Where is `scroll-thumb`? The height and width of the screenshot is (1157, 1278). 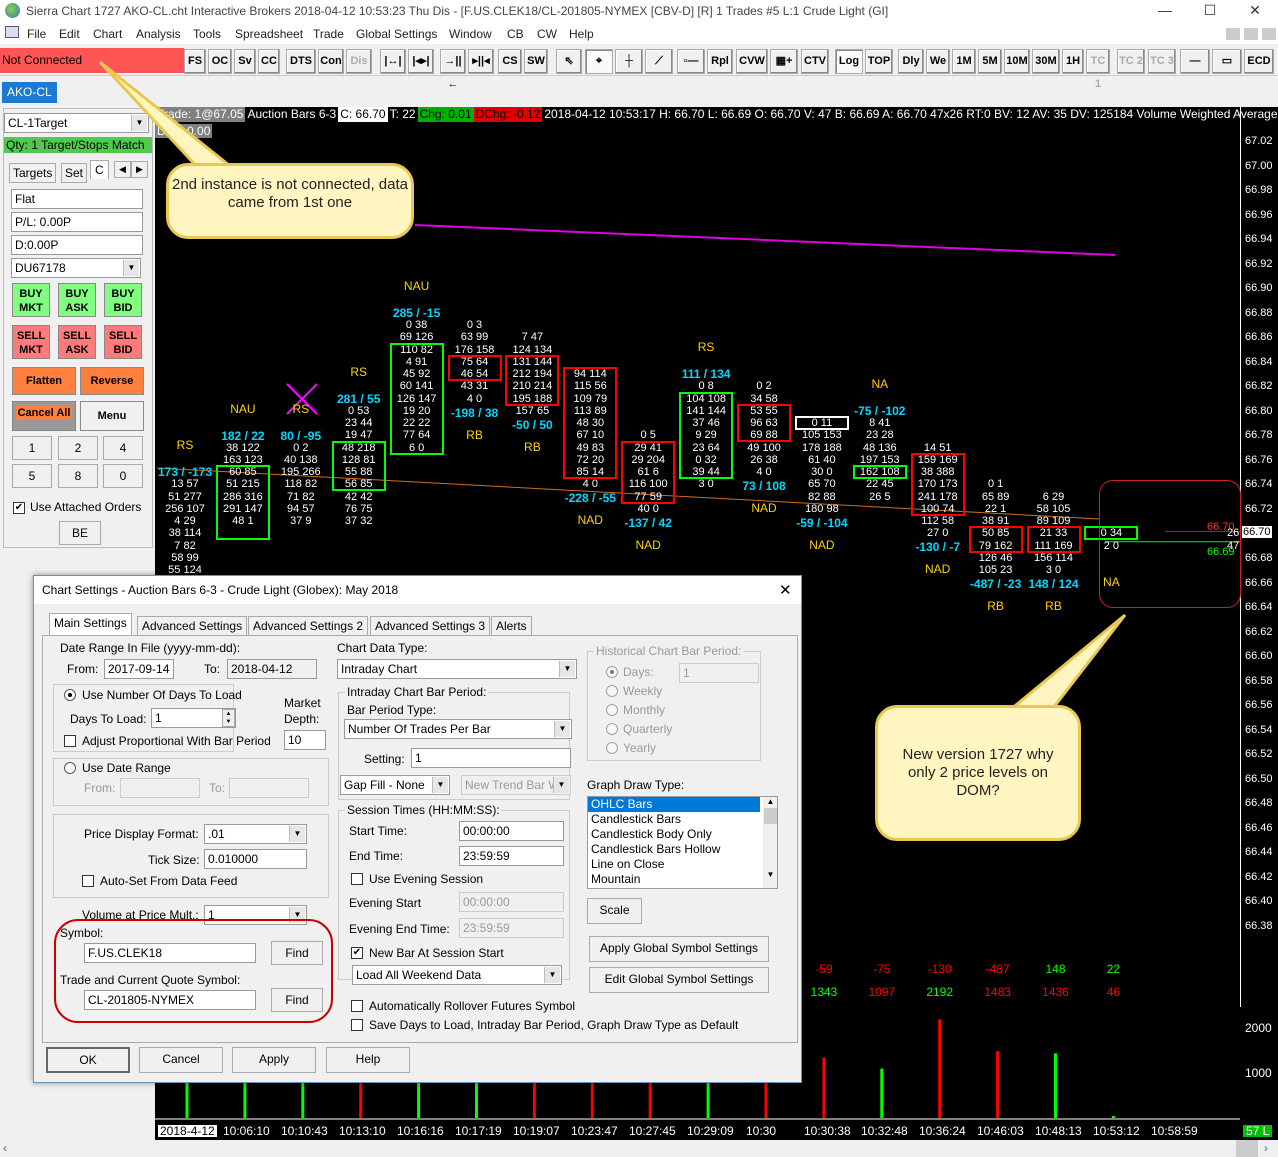
scroll-thumb is located at coordinates (1247, 1148).